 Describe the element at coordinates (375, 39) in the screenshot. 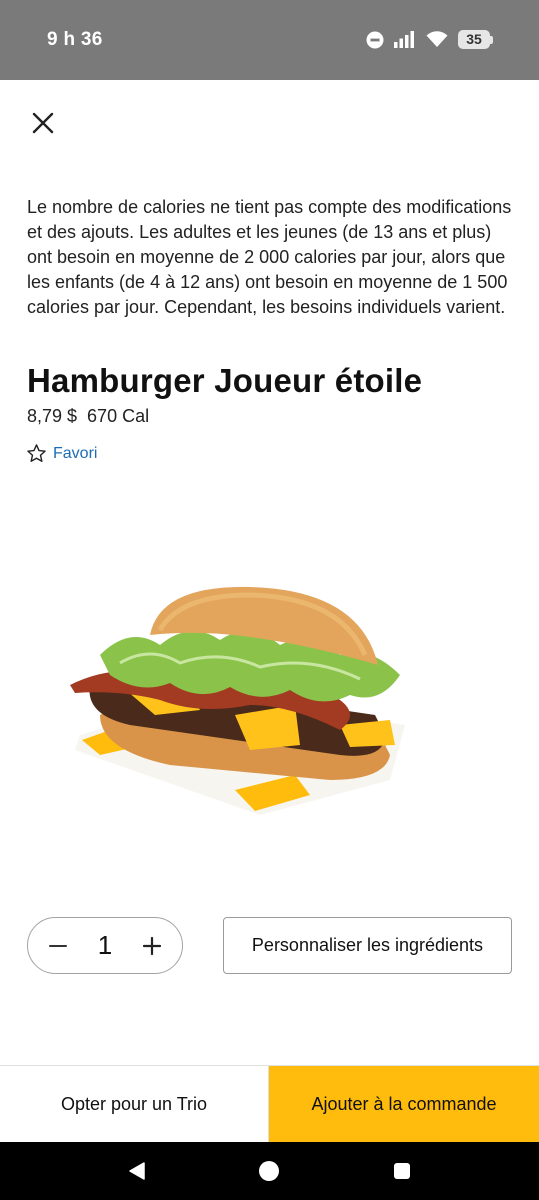

I see `do-not-disturb-icon` at that location.